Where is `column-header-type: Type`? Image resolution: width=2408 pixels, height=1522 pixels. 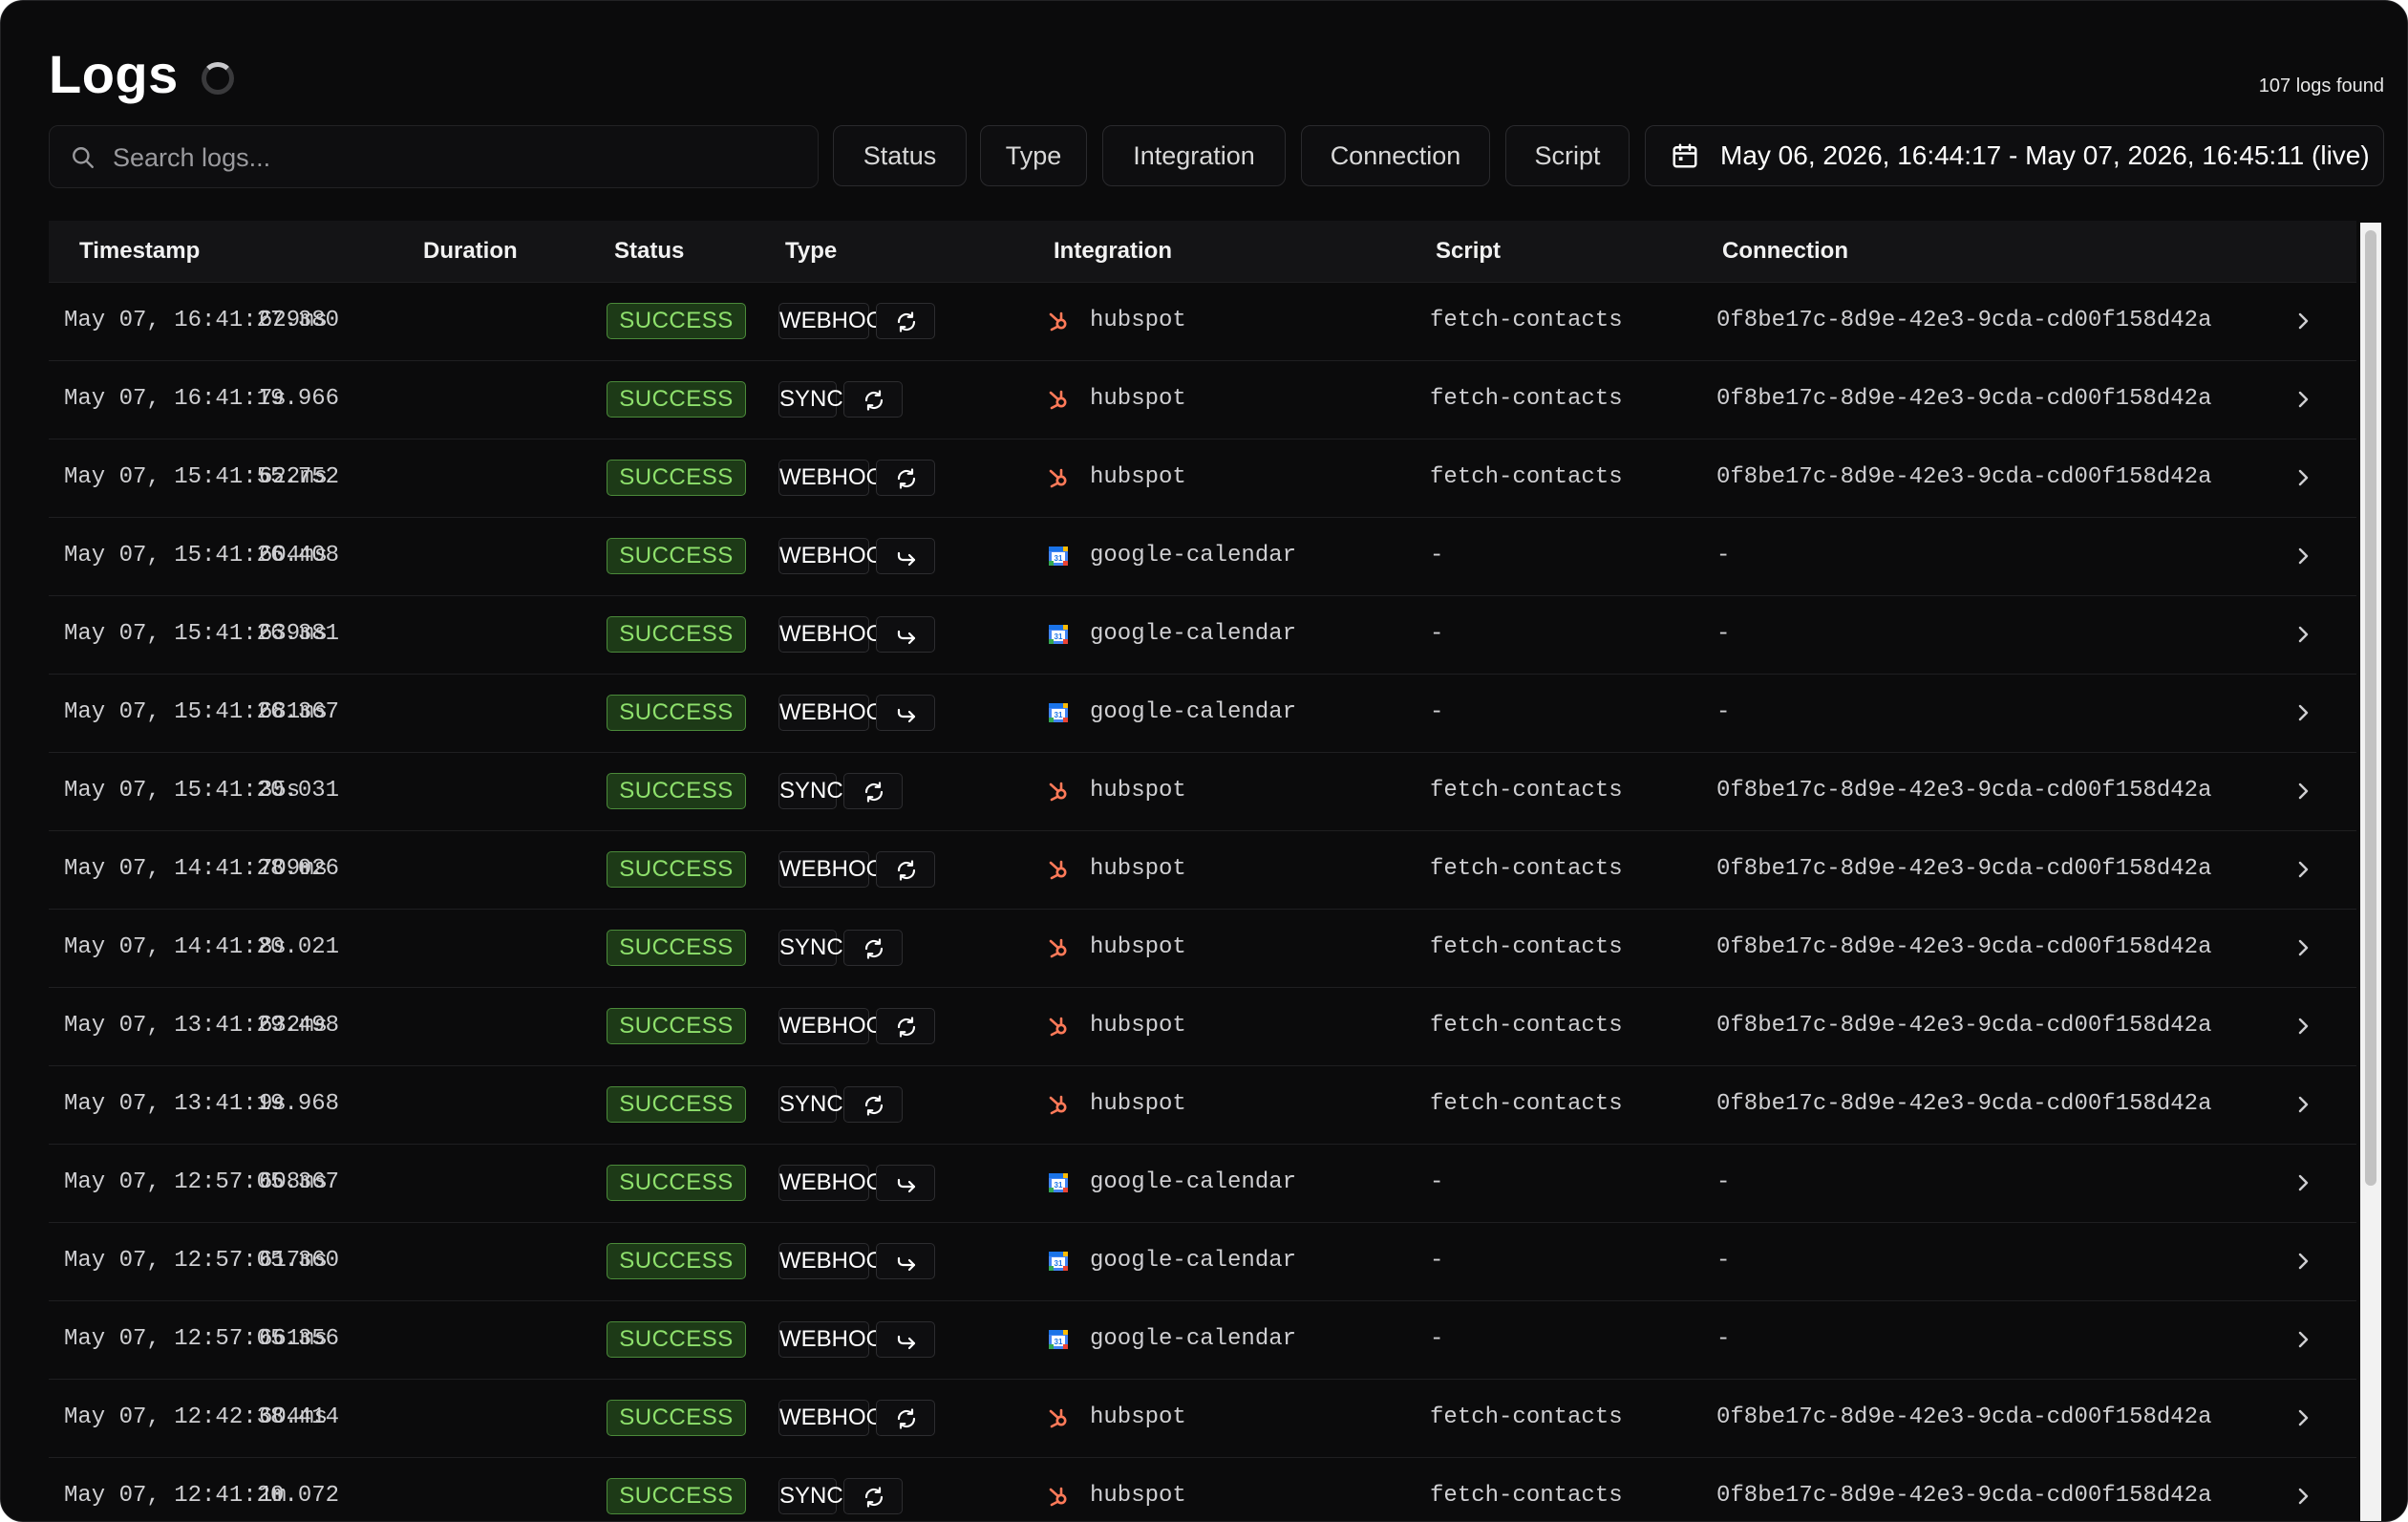 column-header-type: Type is located at coordinates (811, 252).